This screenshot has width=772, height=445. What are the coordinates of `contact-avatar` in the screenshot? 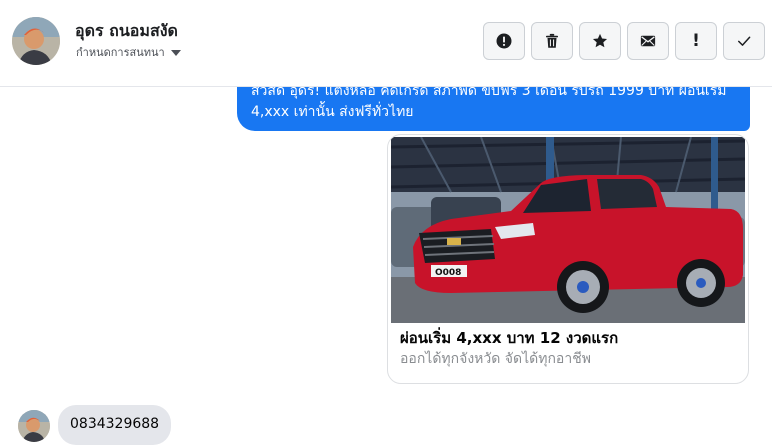 It's located at (36, 41).